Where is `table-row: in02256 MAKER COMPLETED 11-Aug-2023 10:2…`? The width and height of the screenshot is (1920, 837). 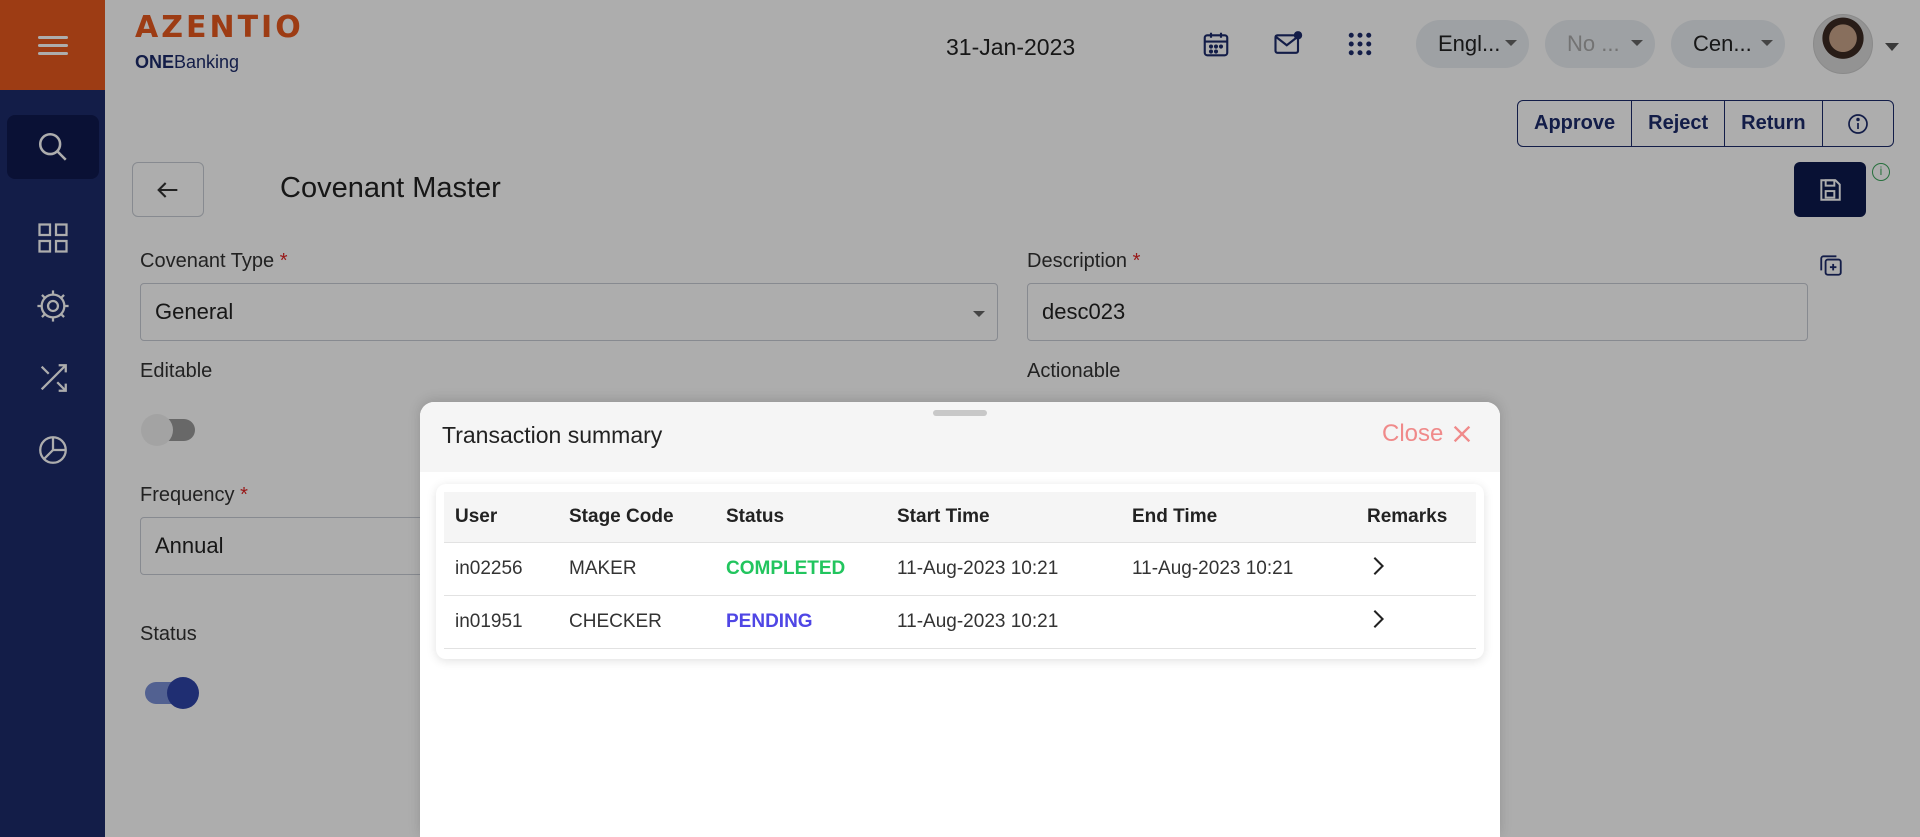 table-row: in02256 MAKER COMPLETED 11-Aug-2023 10:2… is located at coordinates (960, 569).